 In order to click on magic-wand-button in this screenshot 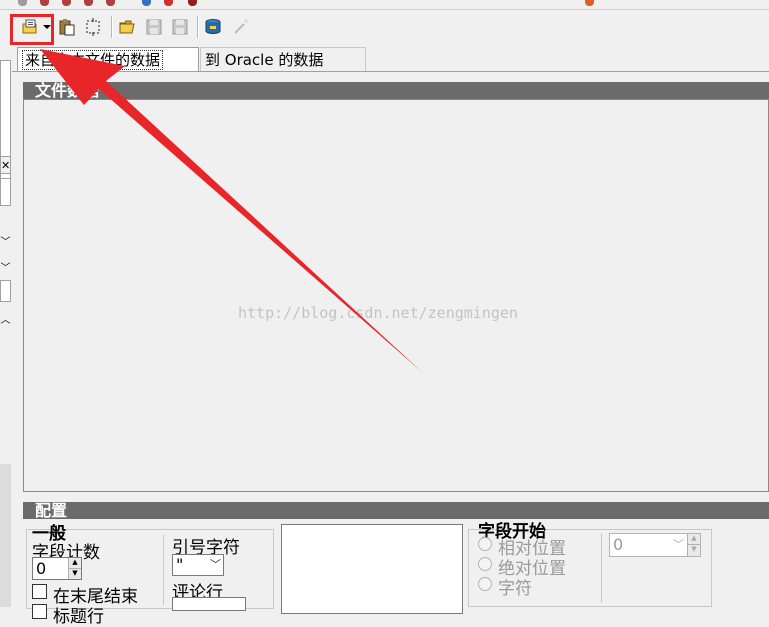, I will do `click(241, 27)`.